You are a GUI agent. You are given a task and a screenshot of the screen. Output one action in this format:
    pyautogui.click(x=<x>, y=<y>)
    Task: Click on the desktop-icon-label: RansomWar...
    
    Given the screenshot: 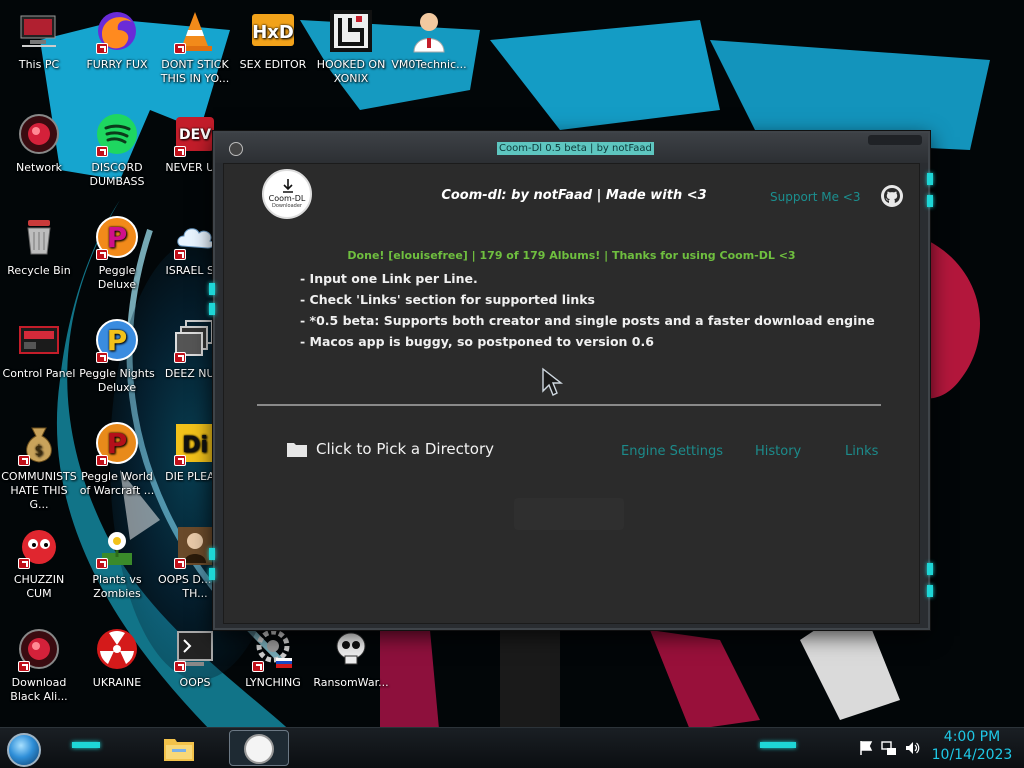 What is the action you would take?
    pyautogui.click(x=351, y=682)
    